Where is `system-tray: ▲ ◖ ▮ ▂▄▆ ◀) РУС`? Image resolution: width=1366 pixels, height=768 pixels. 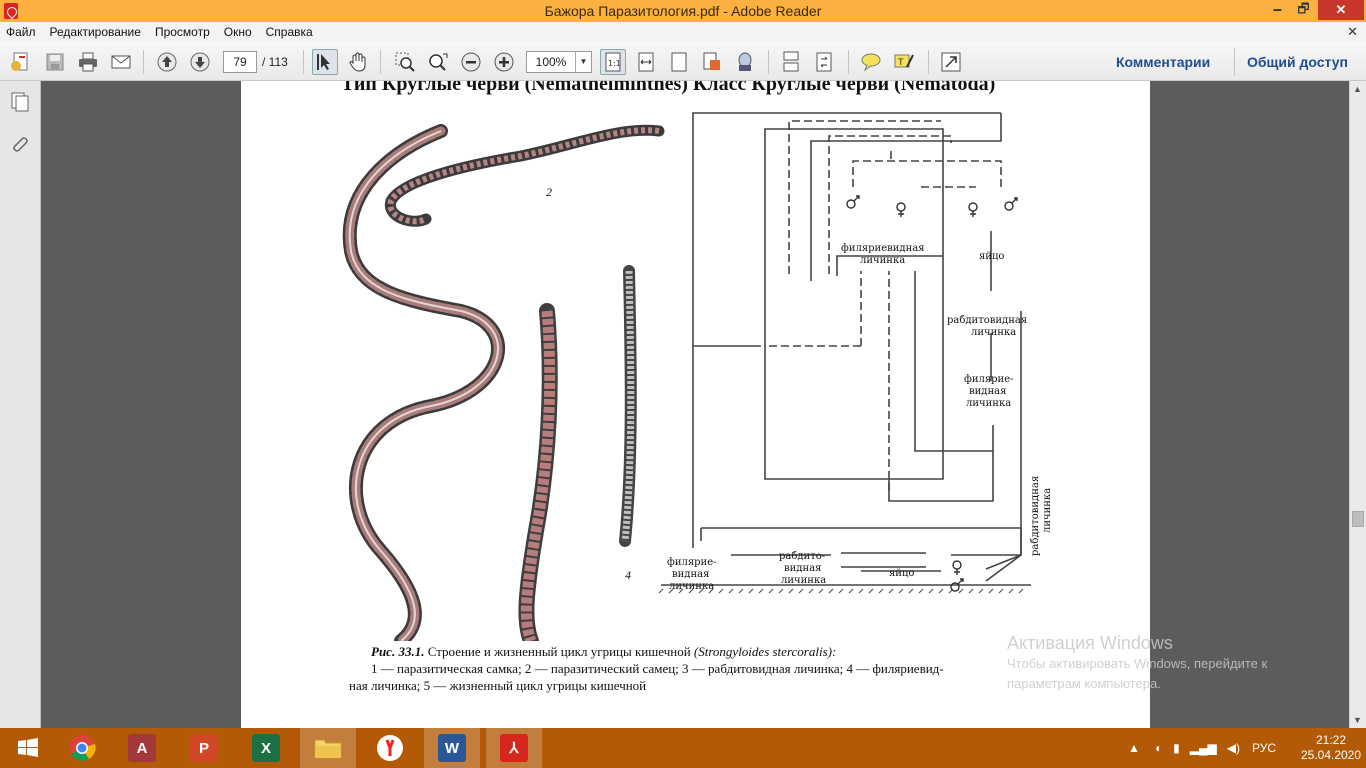 system-tray: ▲ ◖ ▮ ▂▄▆ ◀) РУС is located at coordinates (1202, 748).